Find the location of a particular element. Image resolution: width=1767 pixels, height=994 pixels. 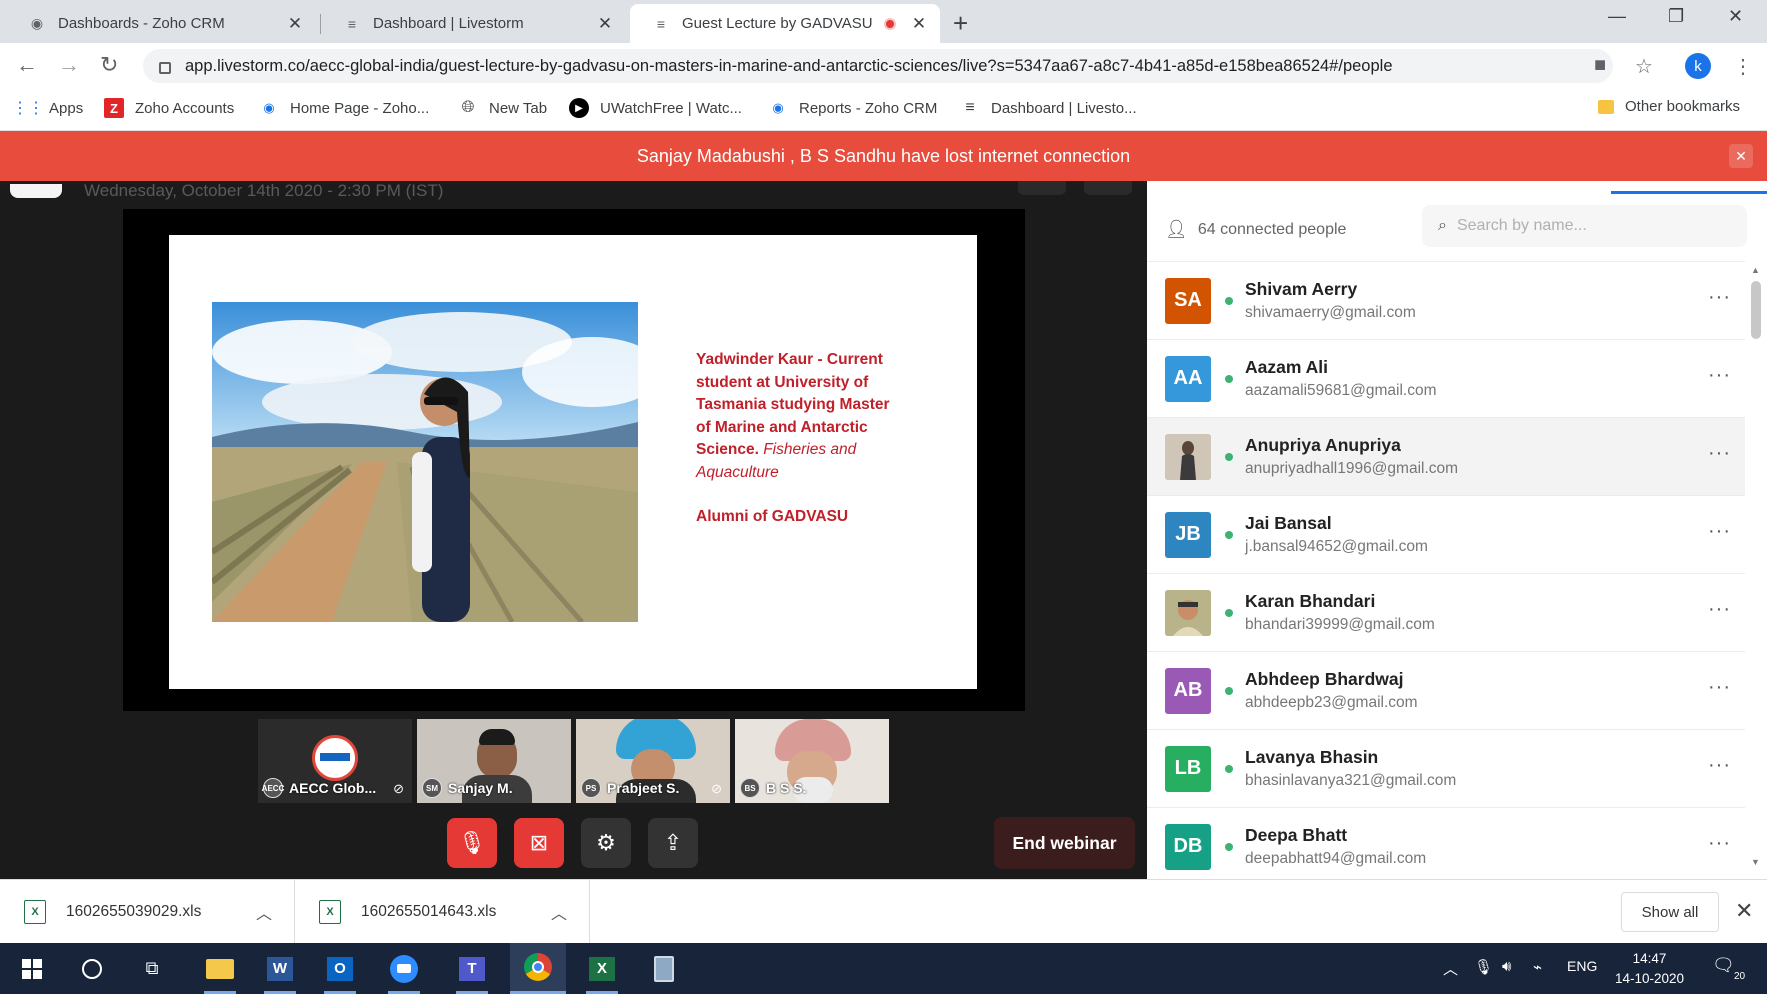

excel-icon: X is located at coordinates (602, 968).